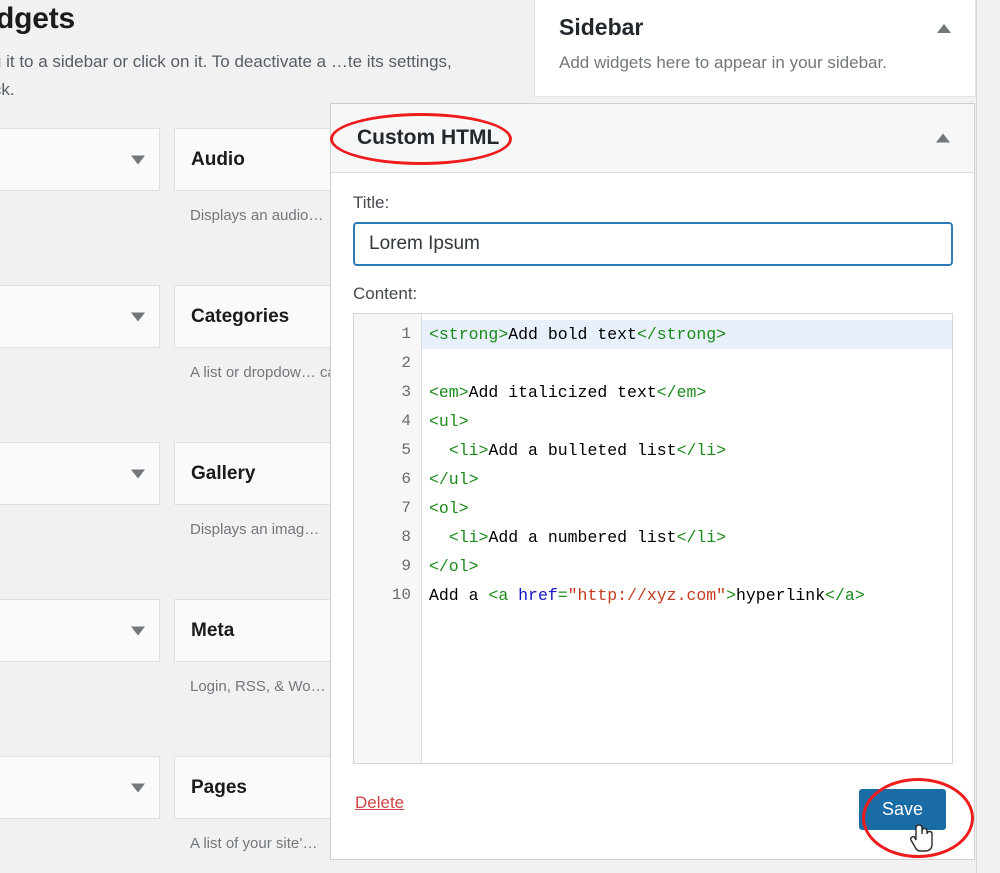 The image size is (1000, 873). I want to click on custom-html-panel-title: Custom HTML, so click(428, 137).